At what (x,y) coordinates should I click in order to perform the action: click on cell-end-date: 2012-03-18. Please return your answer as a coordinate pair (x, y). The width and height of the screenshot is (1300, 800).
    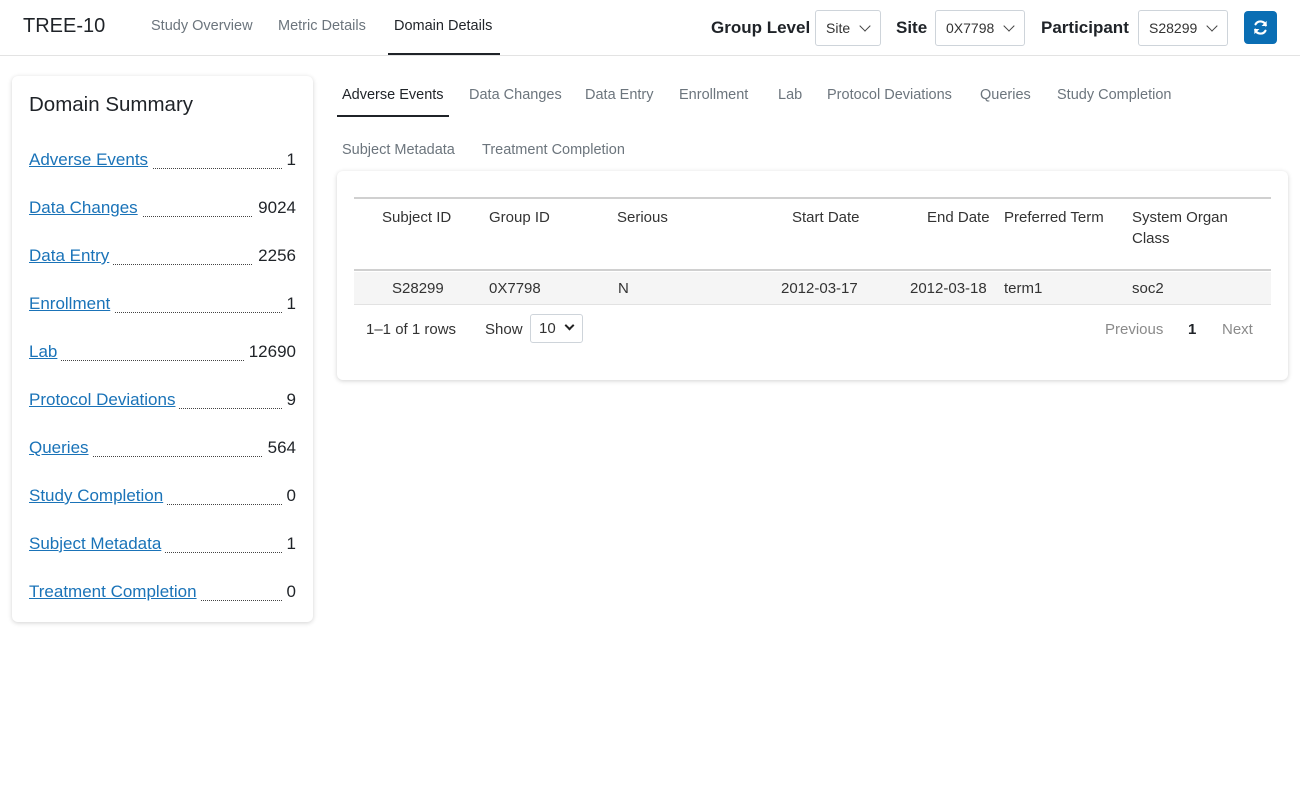
    Looking at the image, I should click on (948, 288).